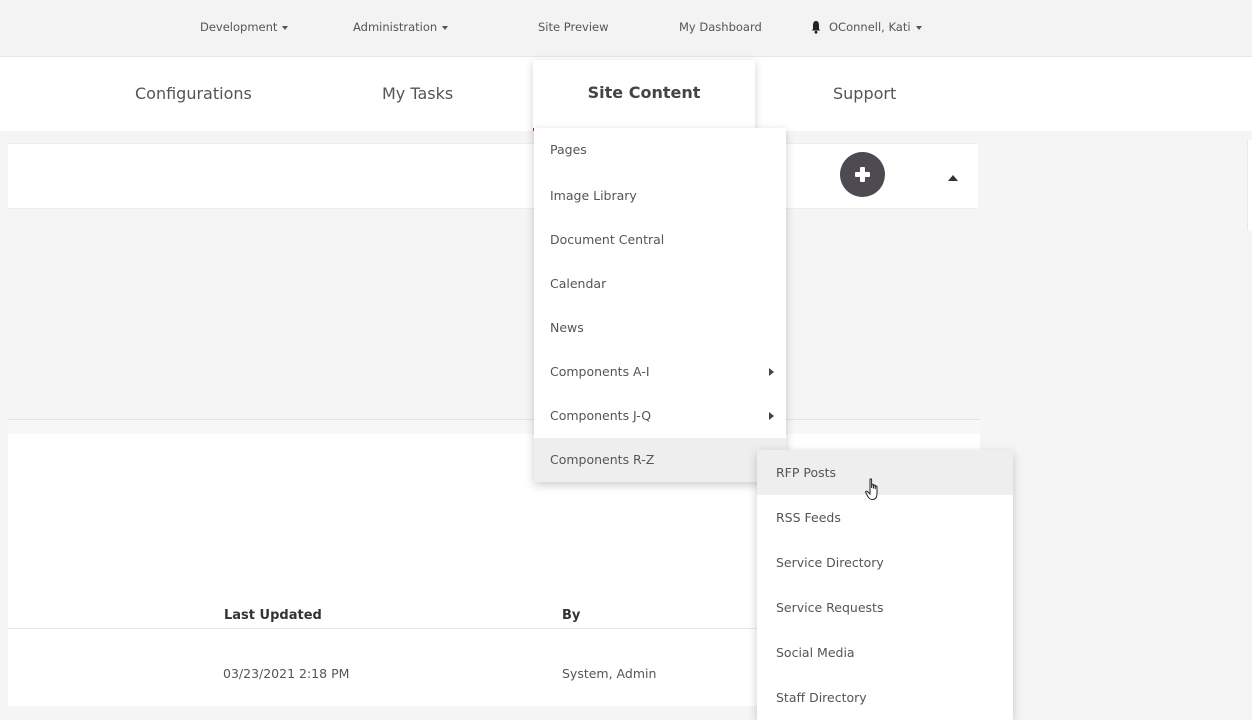 This screenshot has width=1252, height=720. I want to click on user-name: OConnell, Kati, so click(870, 27).